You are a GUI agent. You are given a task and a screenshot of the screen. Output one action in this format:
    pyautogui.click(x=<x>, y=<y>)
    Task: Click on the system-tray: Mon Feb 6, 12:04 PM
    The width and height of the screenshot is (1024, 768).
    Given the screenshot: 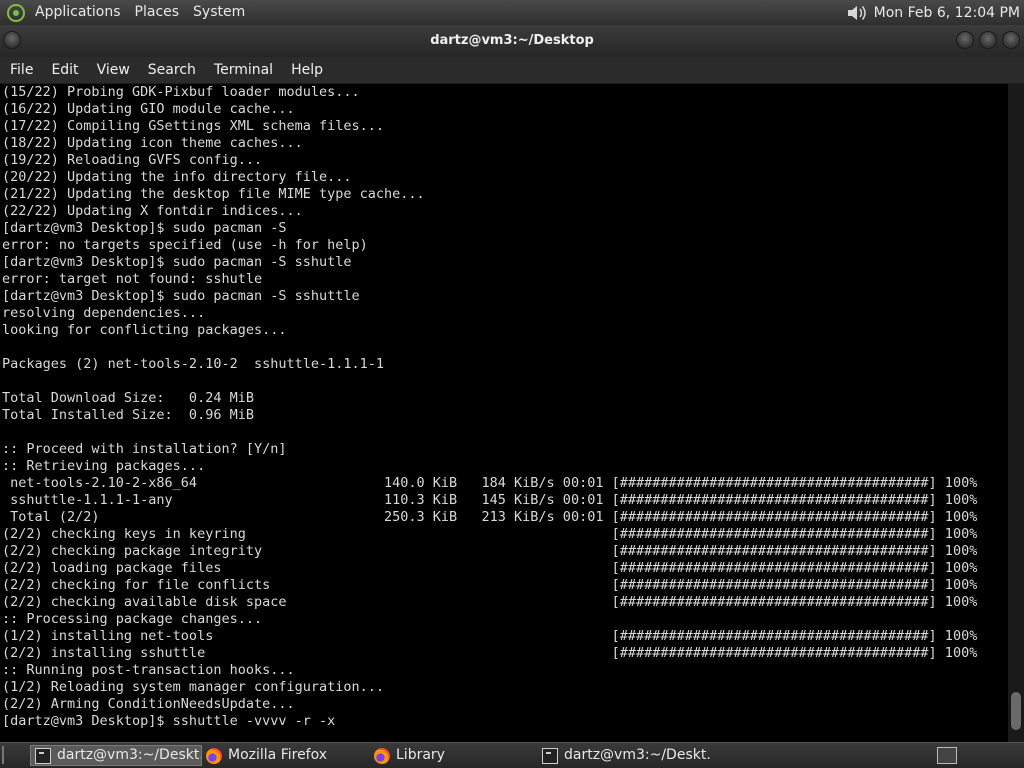 What is the action you would take?
    pyautogui.click(x=935, y=12)
    